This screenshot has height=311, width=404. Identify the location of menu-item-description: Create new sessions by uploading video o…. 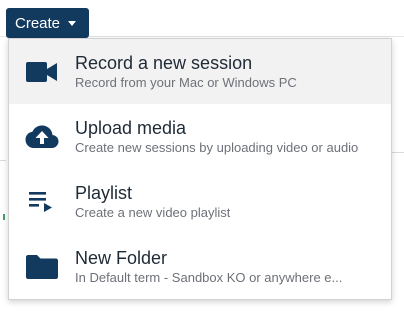
(217, 147).